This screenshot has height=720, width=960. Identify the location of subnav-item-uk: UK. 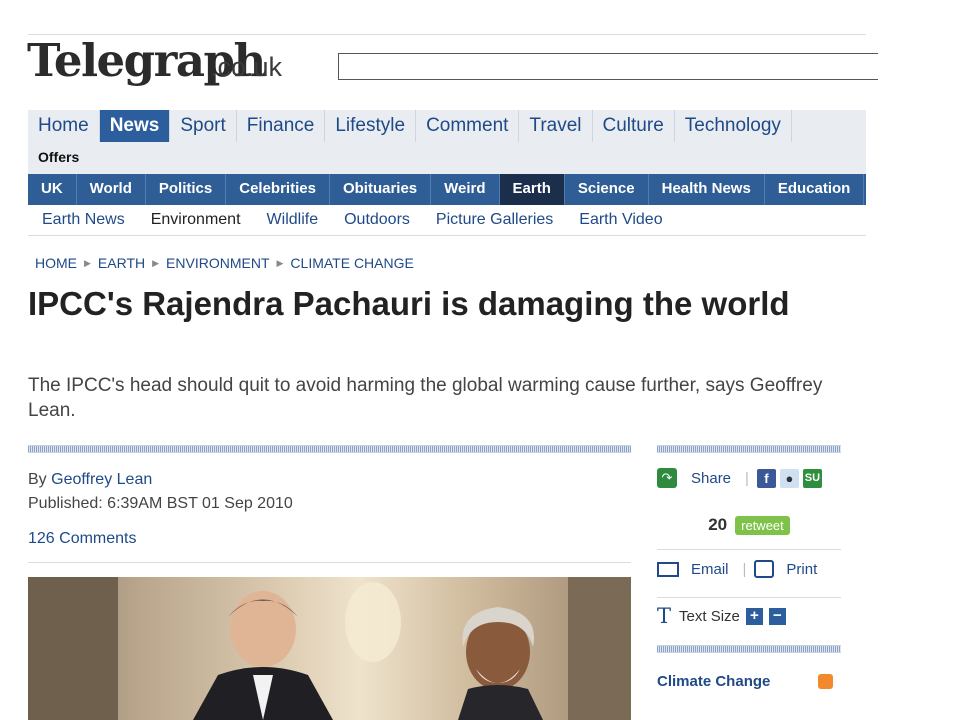
(52, 189).